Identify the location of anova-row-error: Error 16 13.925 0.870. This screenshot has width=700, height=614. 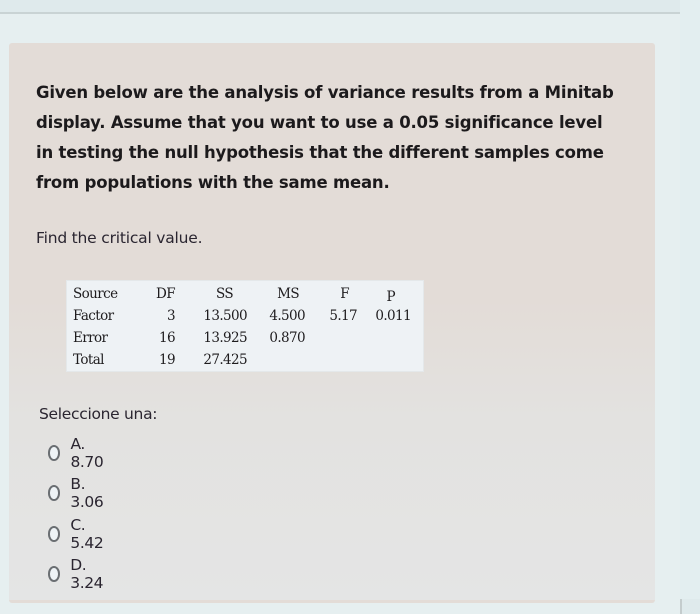
(242, 338).